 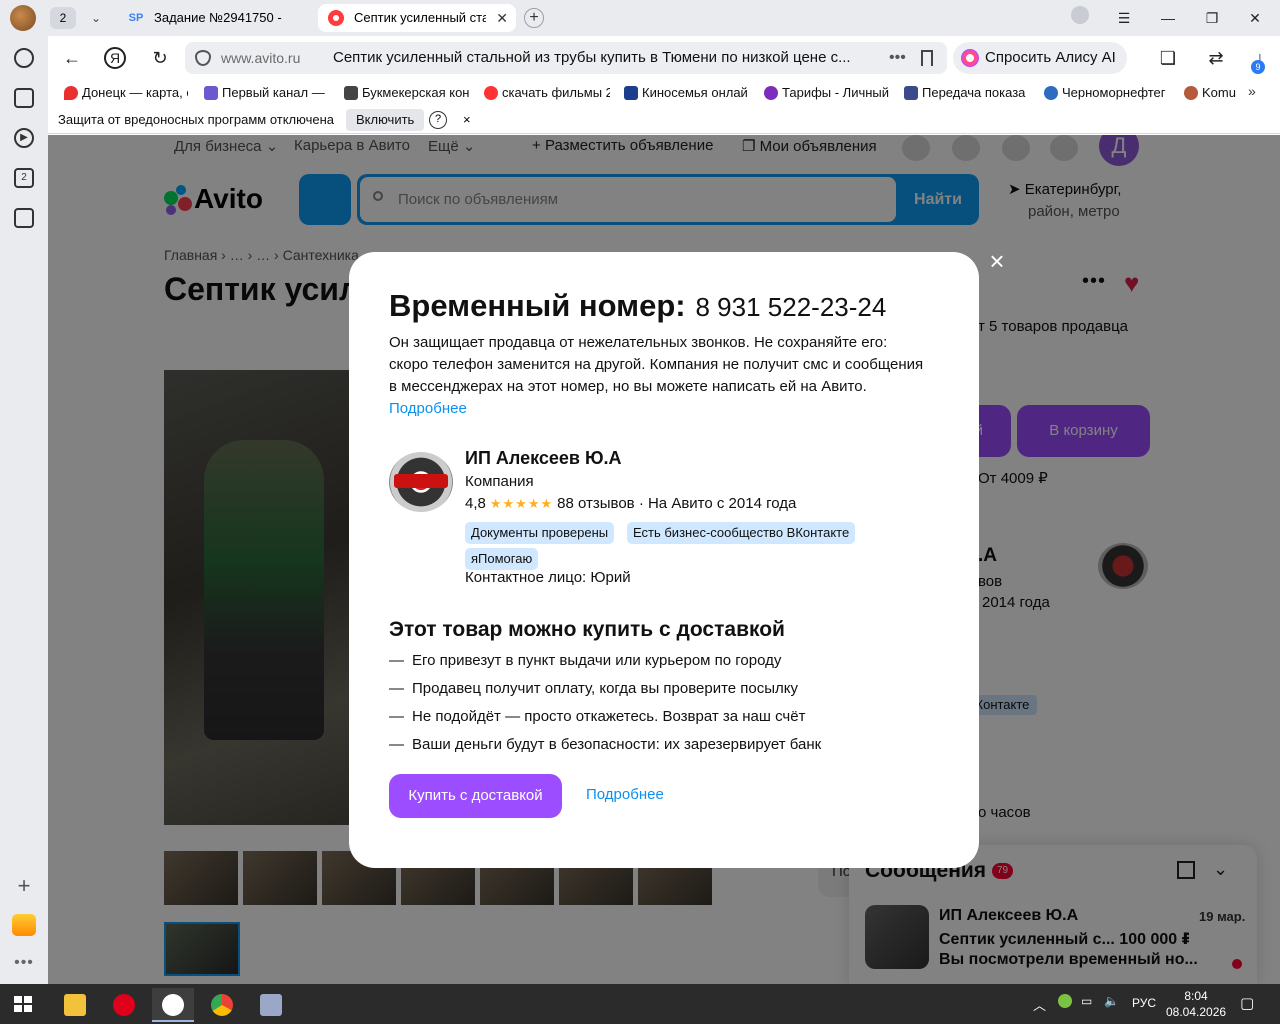 I want to click on mail-icon, so click(x=24, y=925).